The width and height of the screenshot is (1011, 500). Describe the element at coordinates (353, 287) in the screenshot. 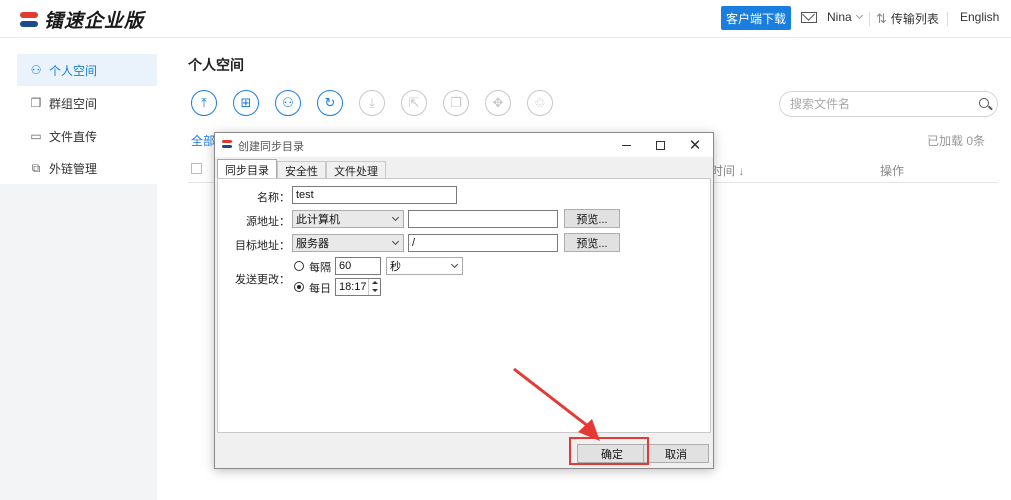

I see `daily-time-value: 18:17` at that location.